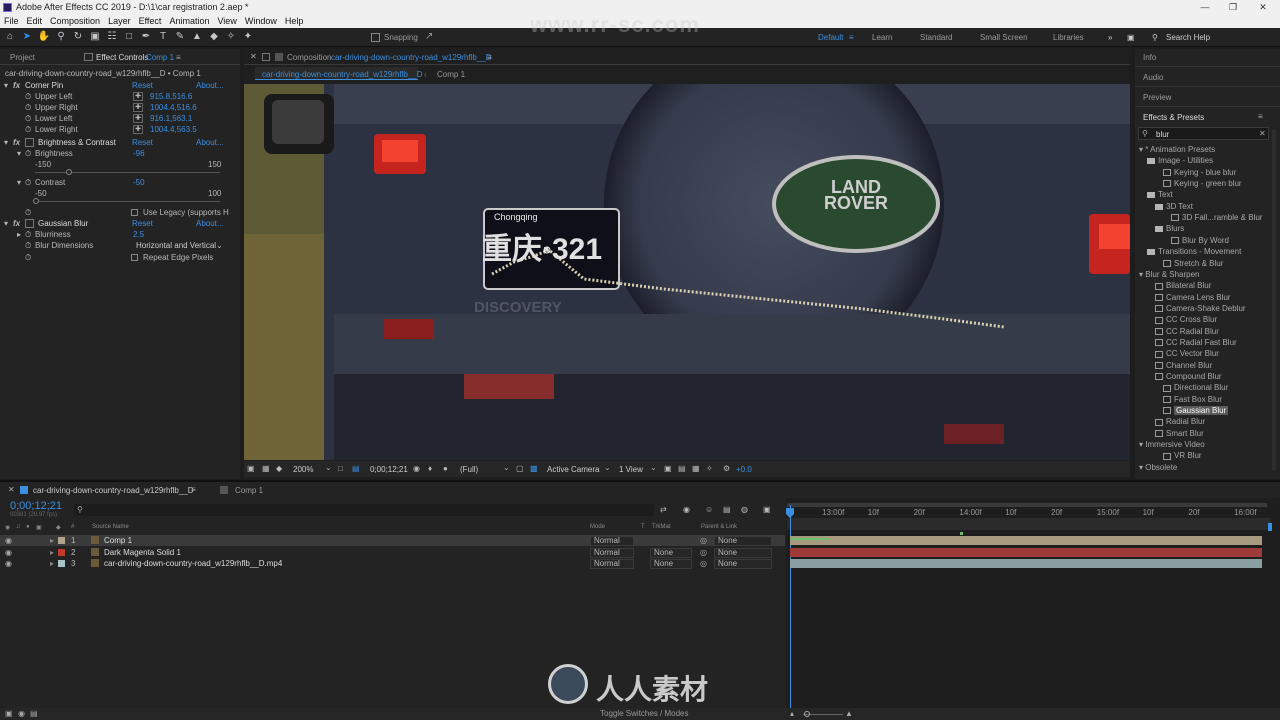  I want to click on eraser-tool-icon: ◆, so click(214, 37).